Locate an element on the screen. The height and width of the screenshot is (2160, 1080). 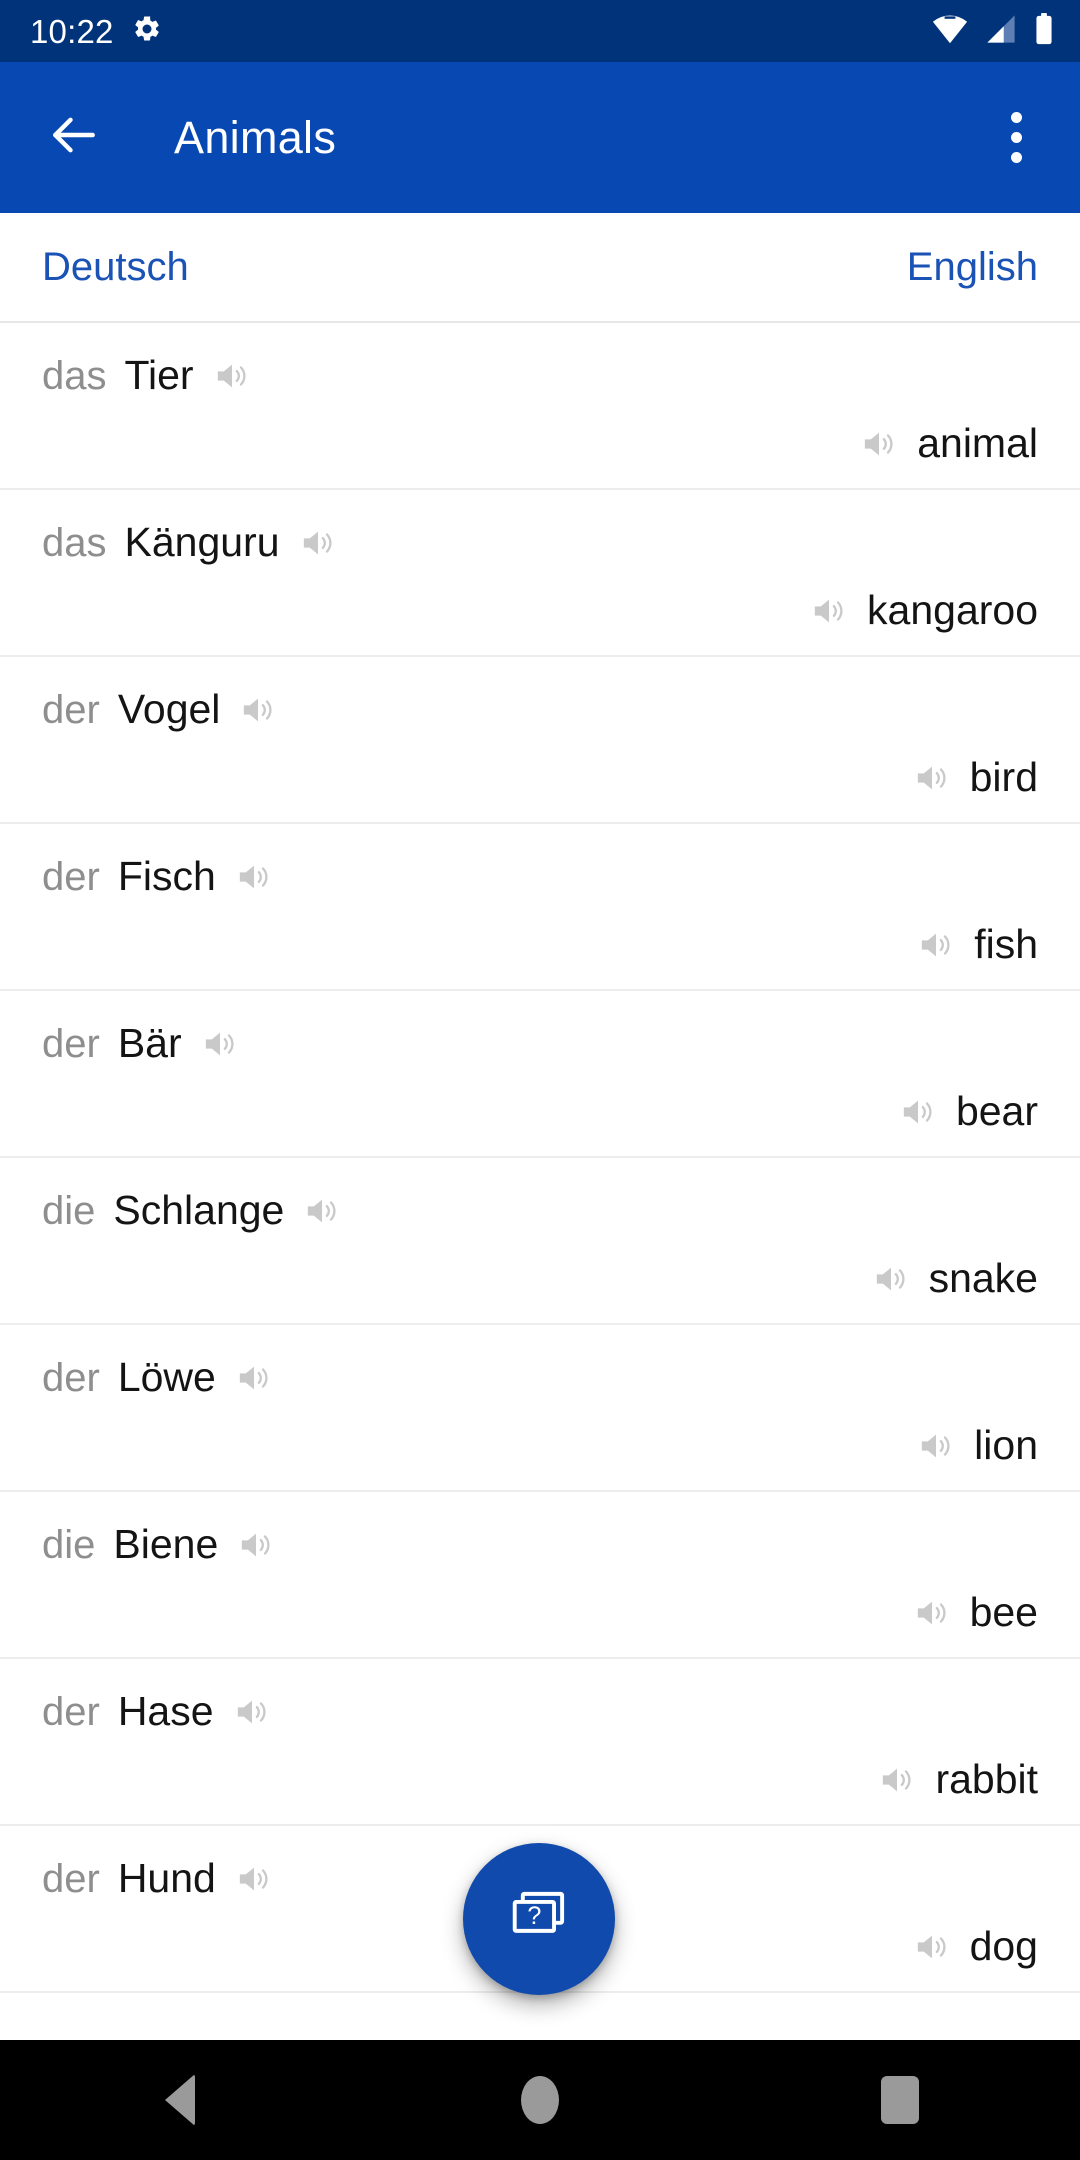
table-row: der Bär bear is located at coordinates (540, 1074).